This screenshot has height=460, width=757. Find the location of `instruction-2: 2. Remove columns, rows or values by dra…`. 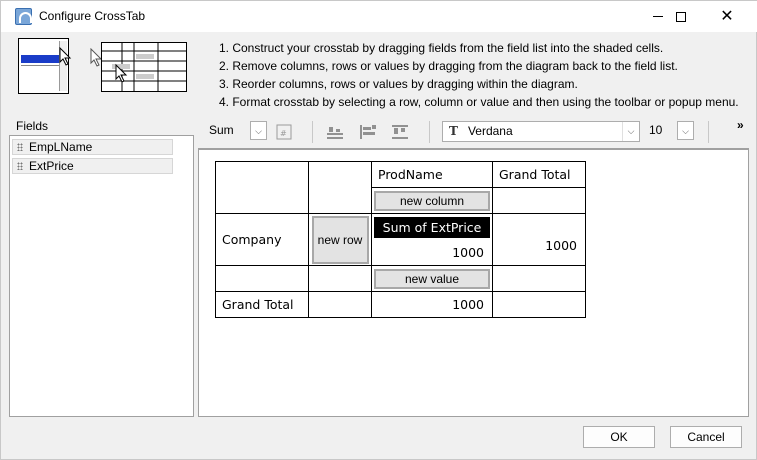

instruction-2: 2. Remove columns, rows or values by dra… is located at coordinates (448, 66).